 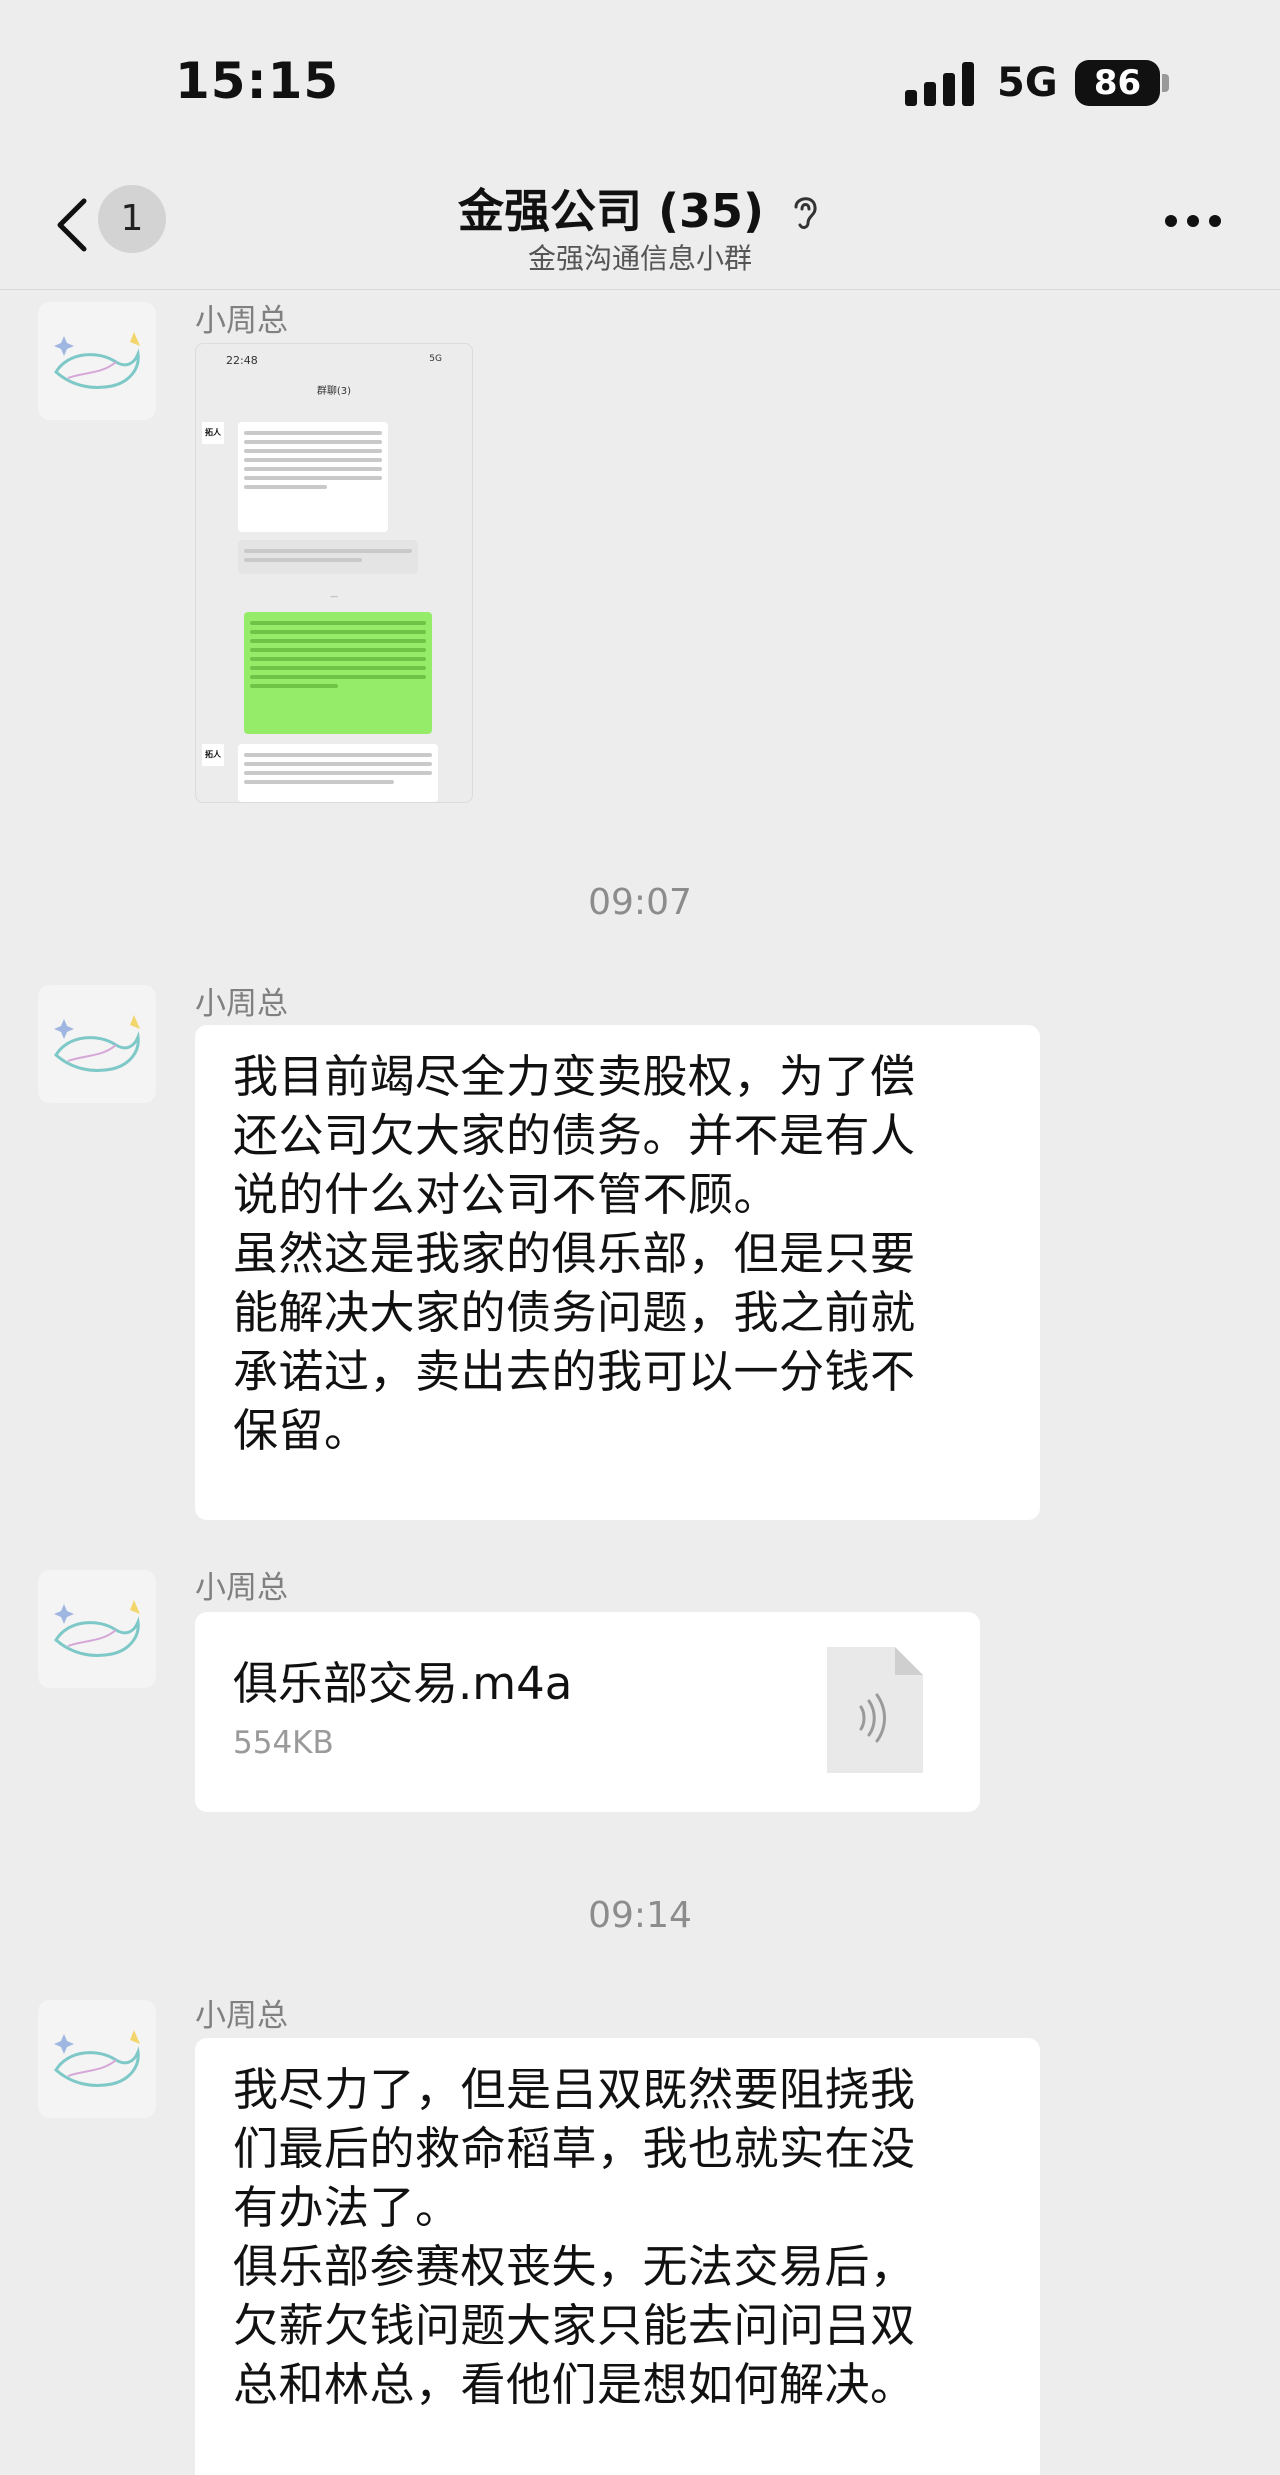 What do you see at coordinates (257, 81) in the screenshot?
I see `status-time: 15:15` at bounding box center [257, 81].